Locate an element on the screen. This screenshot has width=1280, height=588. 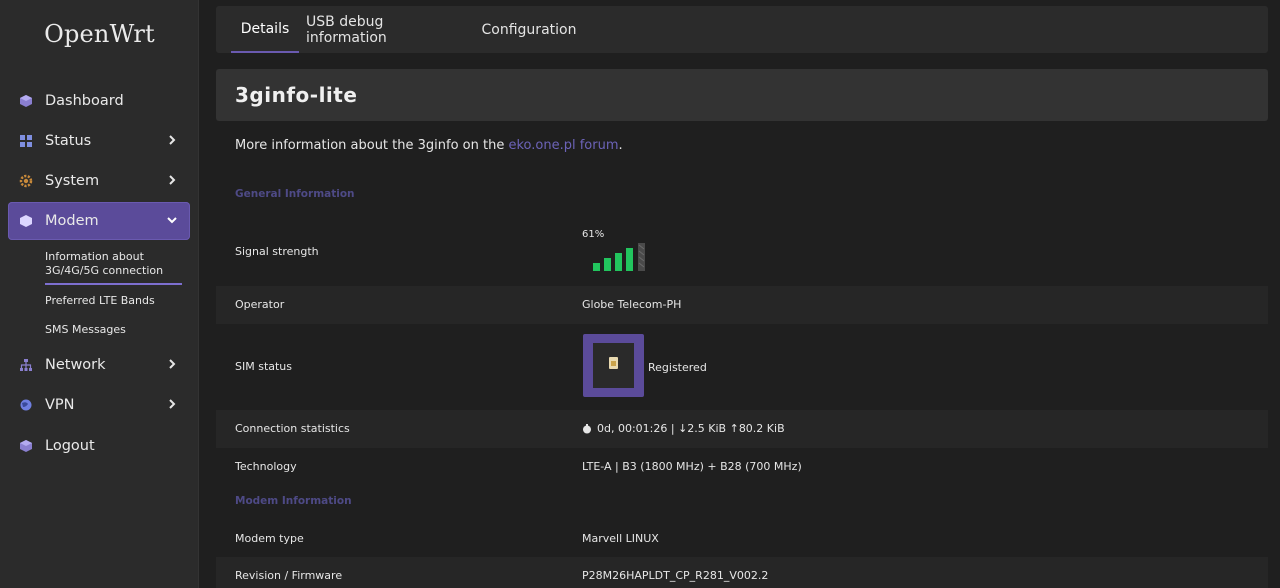
nav-network-label: Network is located at coordinates (75, 365).